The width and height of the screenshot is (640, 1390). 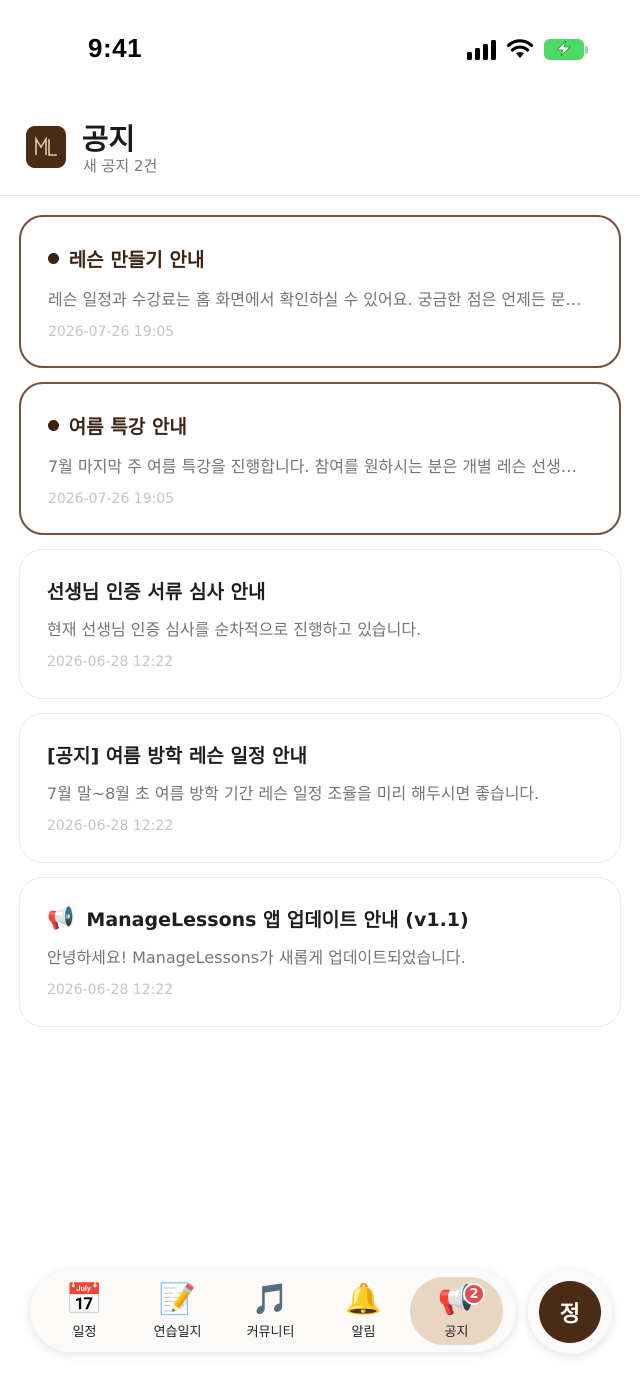 I want to click on status-icons, so click(x=527, y=49).